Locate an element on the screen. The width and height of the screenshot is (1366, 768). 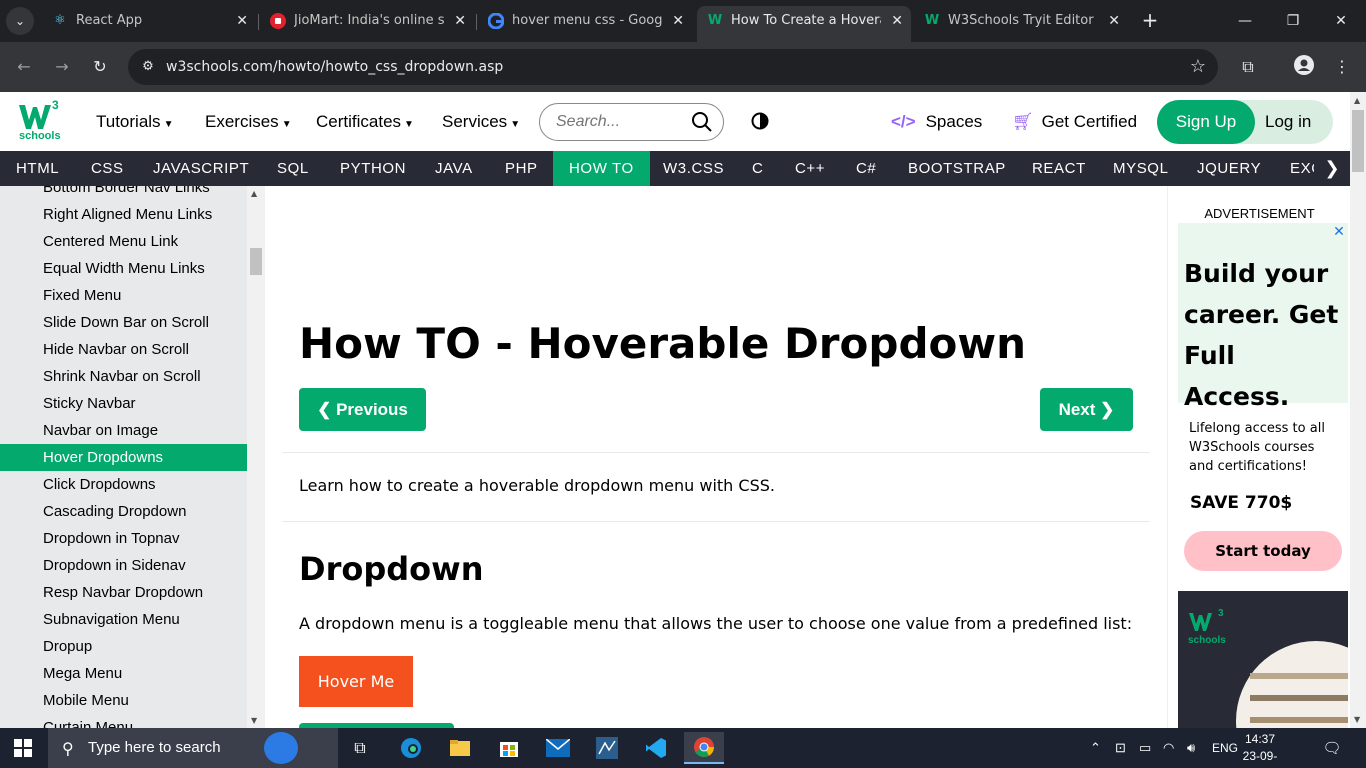
topnav-item-sql: SQL is located at coordinates (293, 168).